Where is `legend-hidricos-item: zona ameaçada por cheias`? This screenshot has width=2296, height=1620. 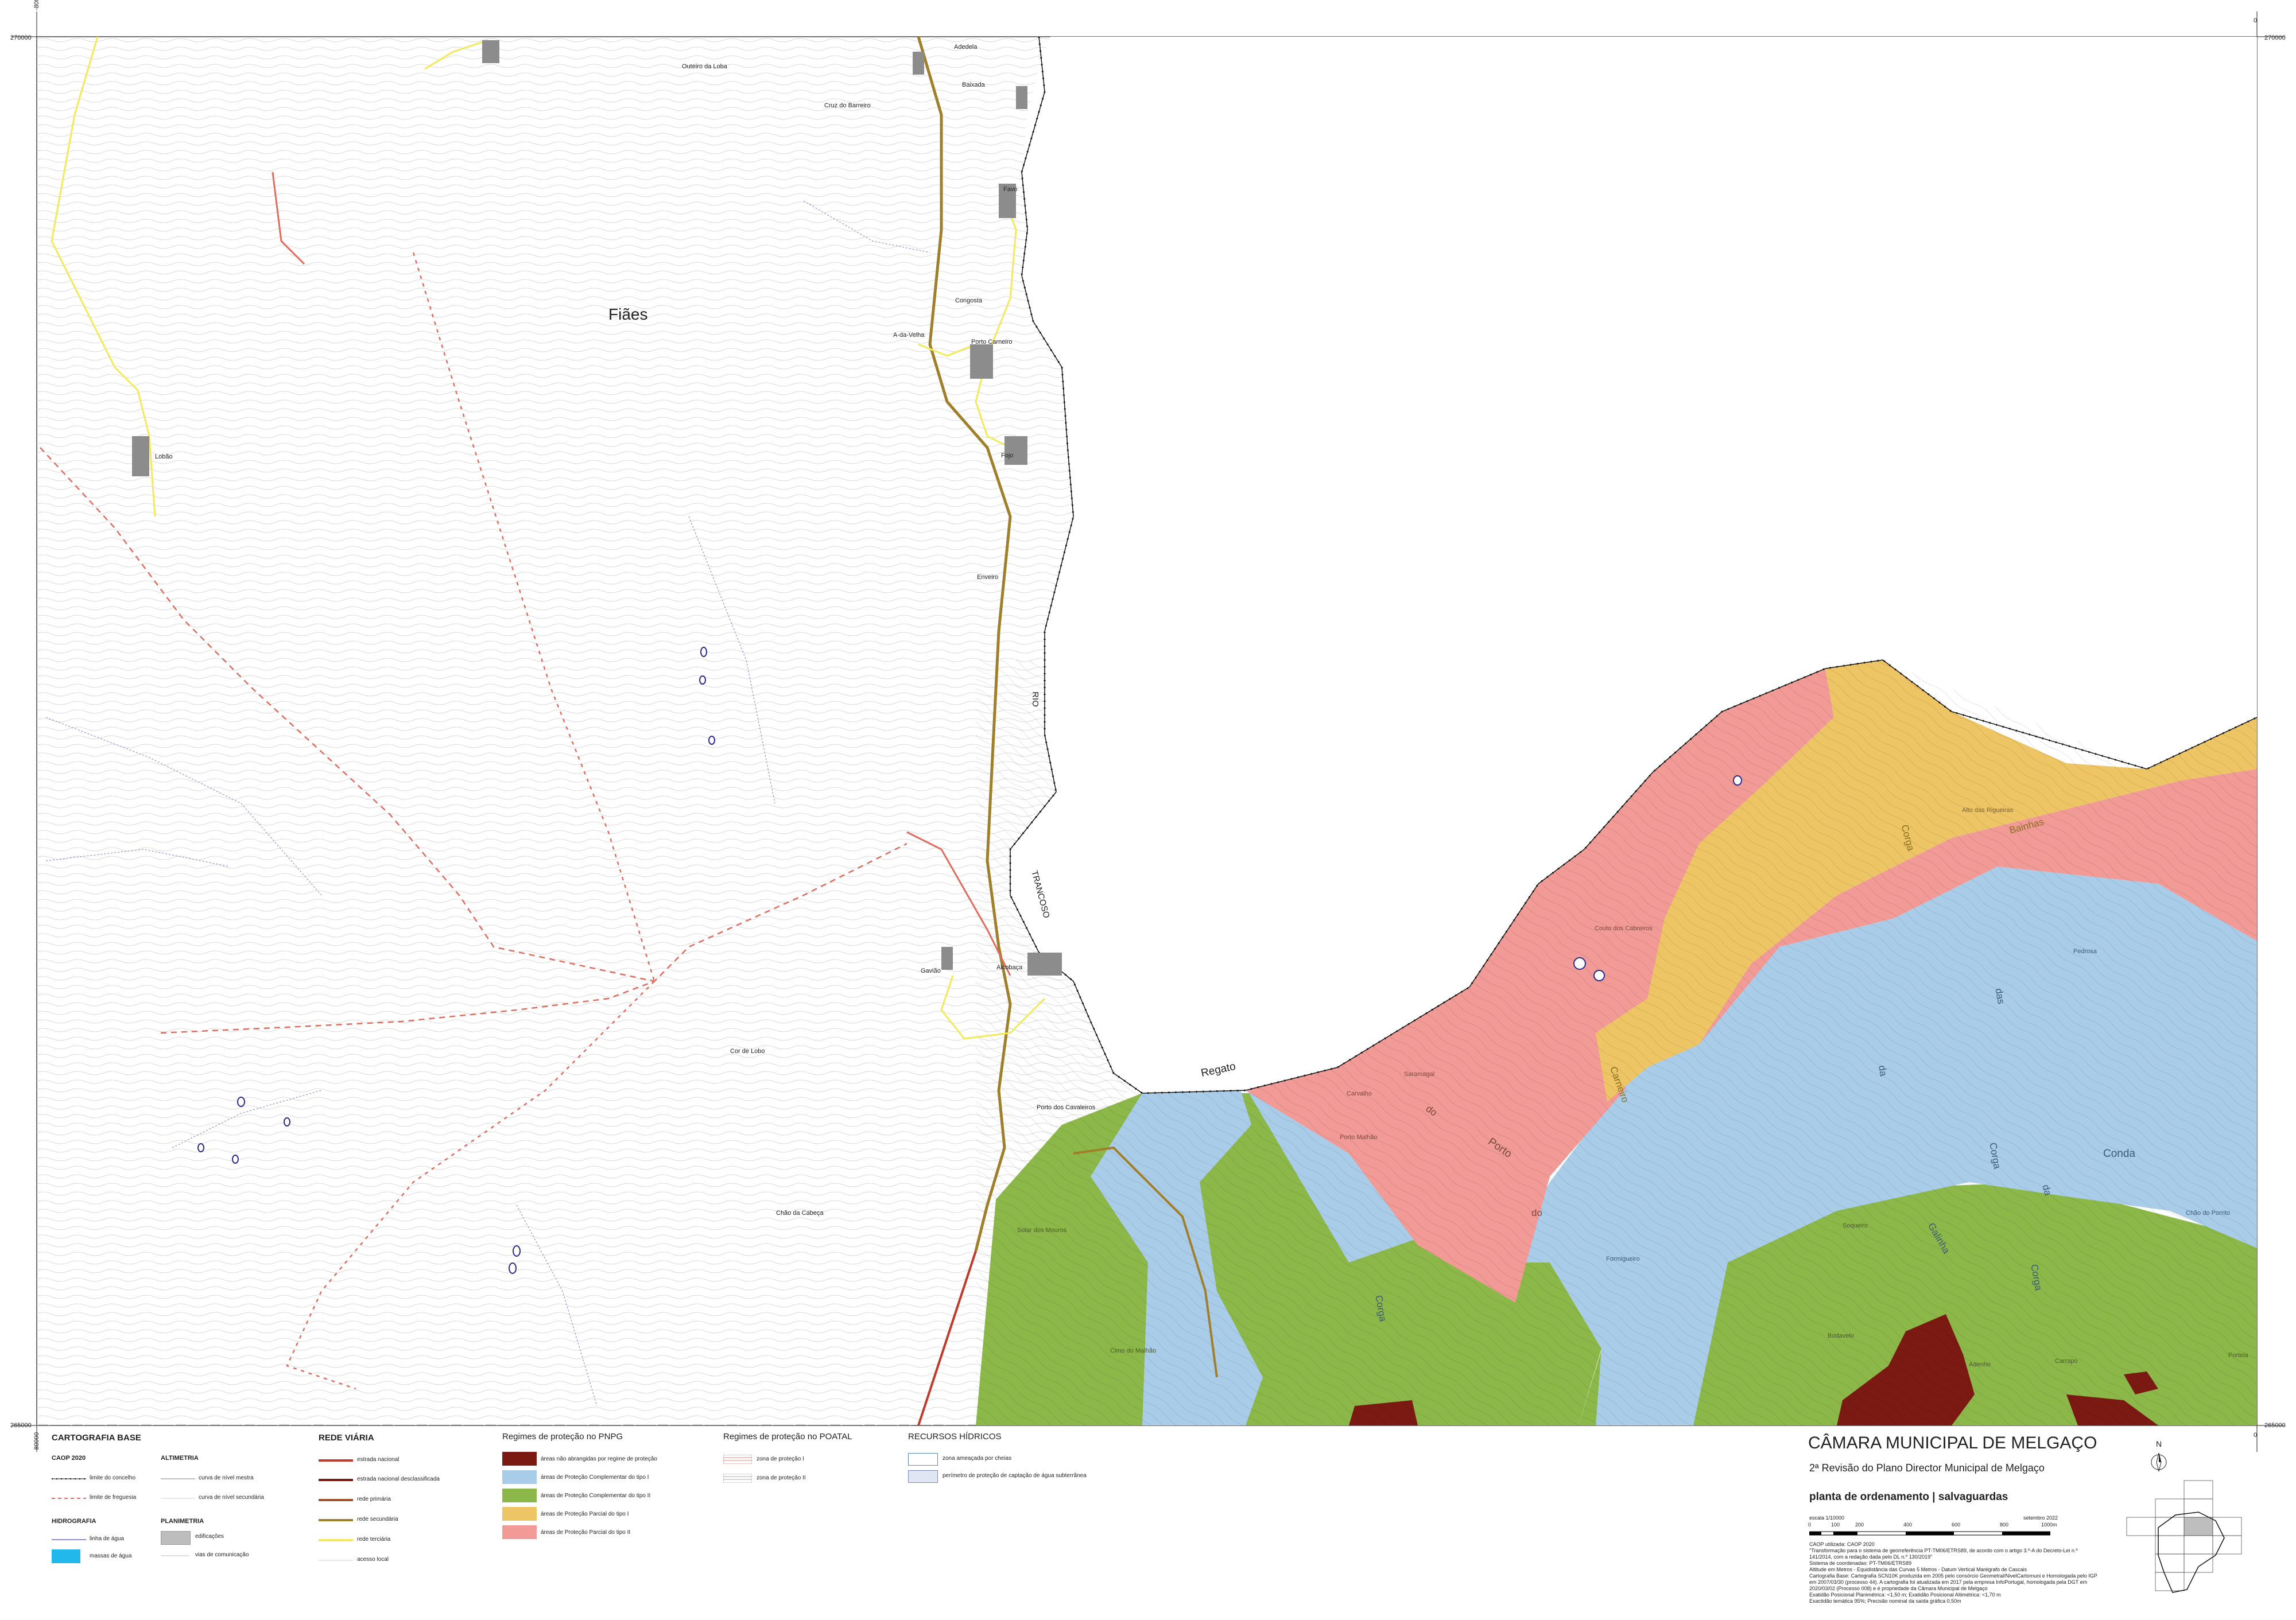 legend-hidricos-item: zona ameaçada por cheias is located at coordinates (977, 1459).